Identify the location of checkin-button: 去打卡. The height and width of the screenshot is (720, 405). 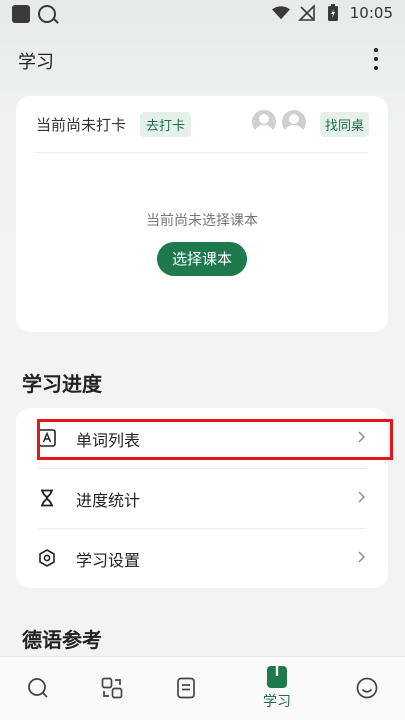
(166, 124).